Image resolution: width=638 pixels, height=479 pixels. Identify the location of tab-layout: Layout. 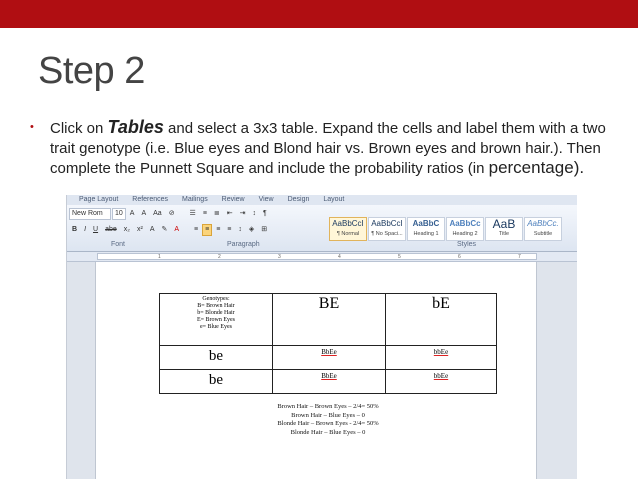
(333, 200).